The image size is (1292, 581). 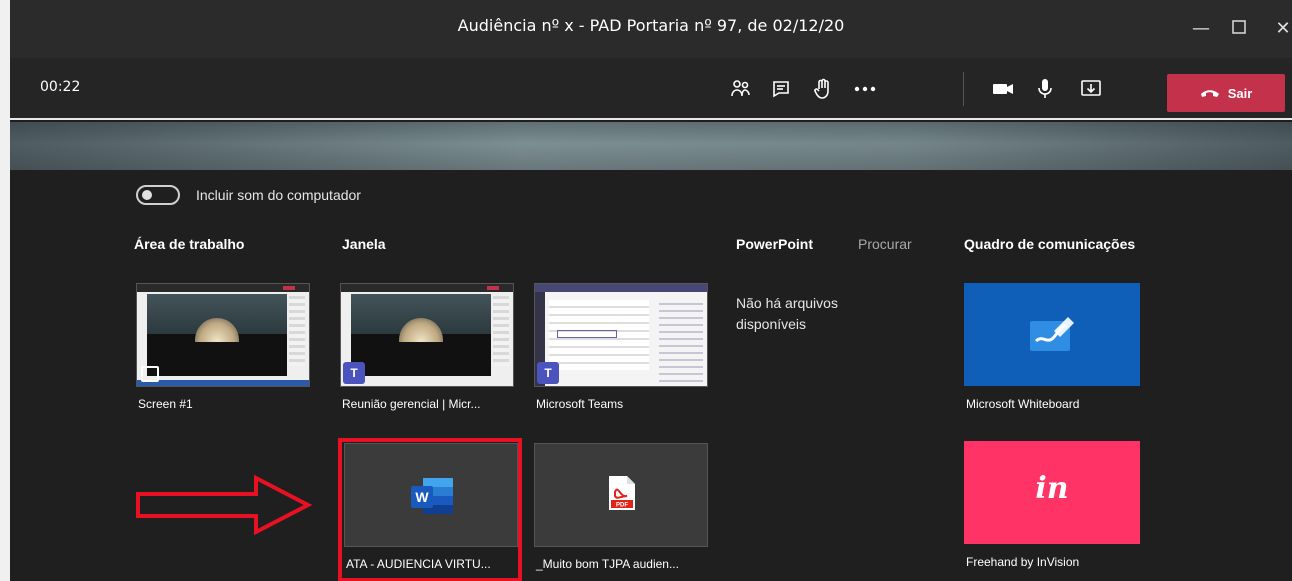 I want to click on screen-1-label: Screen #1, so click(x=165, y=404).